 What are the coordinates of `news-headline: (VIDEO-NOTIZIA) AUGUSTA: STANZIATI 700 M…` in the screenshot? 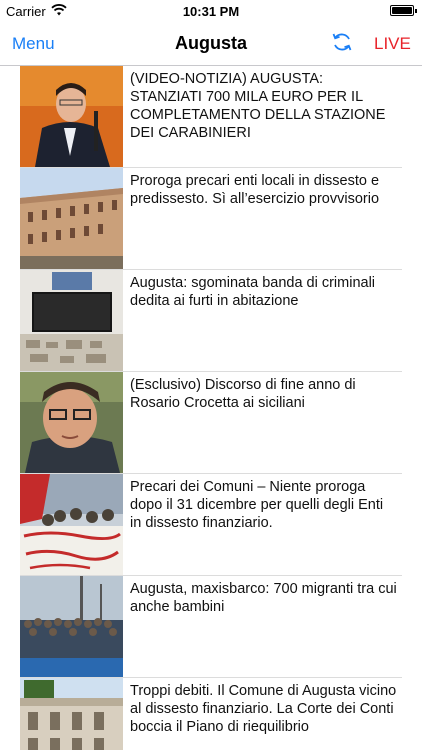 It's located at (258, 106).